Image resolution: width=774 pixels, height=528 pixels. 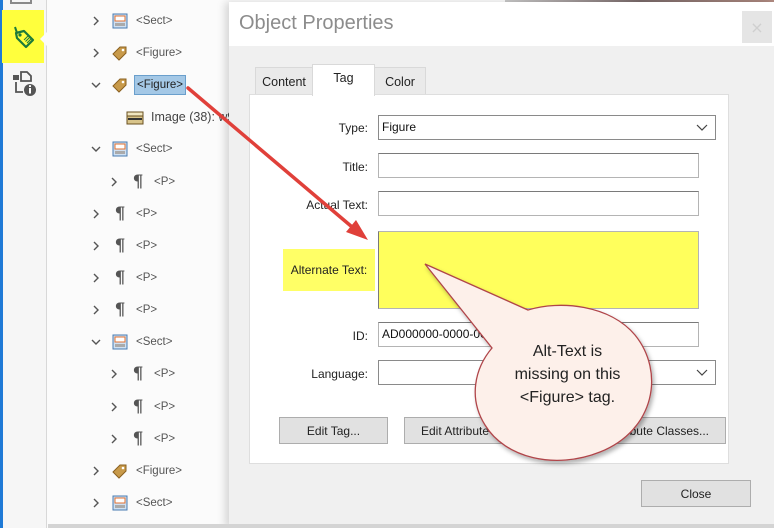 I want to click on dialog-close-button: ×, so click(x=757, y=27).